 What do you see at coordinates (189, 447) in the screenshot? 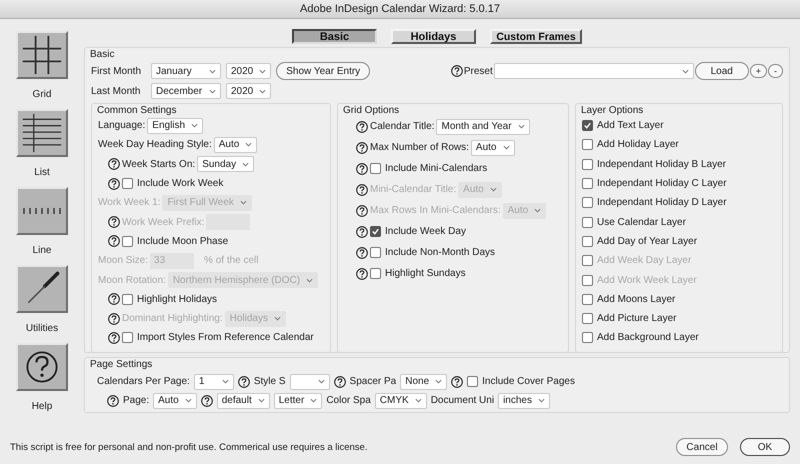
I see `license-note: This script is free for personal and non-profit use. Commerical use requires a license.` at bounding box center [189, 447].